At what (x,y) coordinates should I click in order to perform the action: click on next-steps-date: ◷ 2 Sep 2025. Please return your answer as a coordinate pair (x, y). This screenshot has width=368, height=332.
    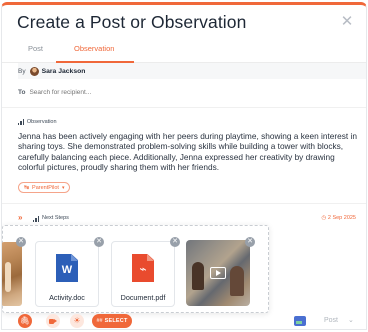
    Looking at the image, I should click on (339, 218).